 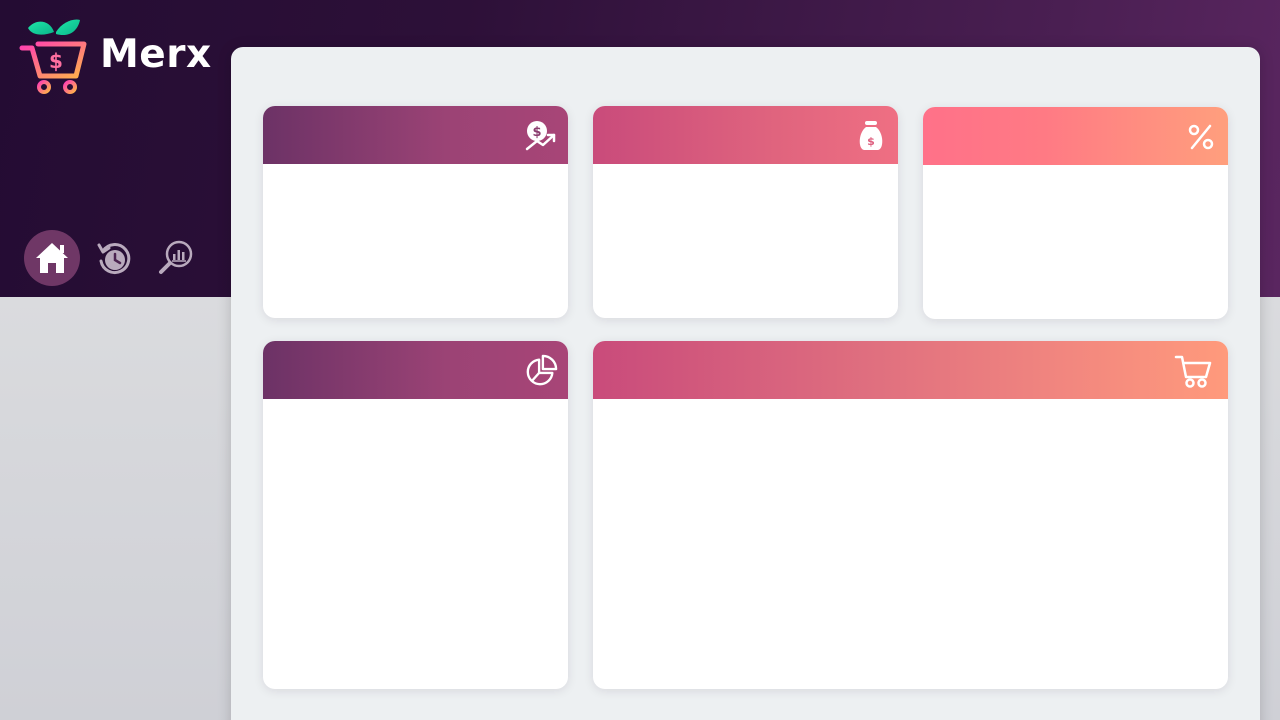 What do you see at coordinates (1201, 137) in the screenshot?
I see `percent-icon` at bounding box center [1201, 137].